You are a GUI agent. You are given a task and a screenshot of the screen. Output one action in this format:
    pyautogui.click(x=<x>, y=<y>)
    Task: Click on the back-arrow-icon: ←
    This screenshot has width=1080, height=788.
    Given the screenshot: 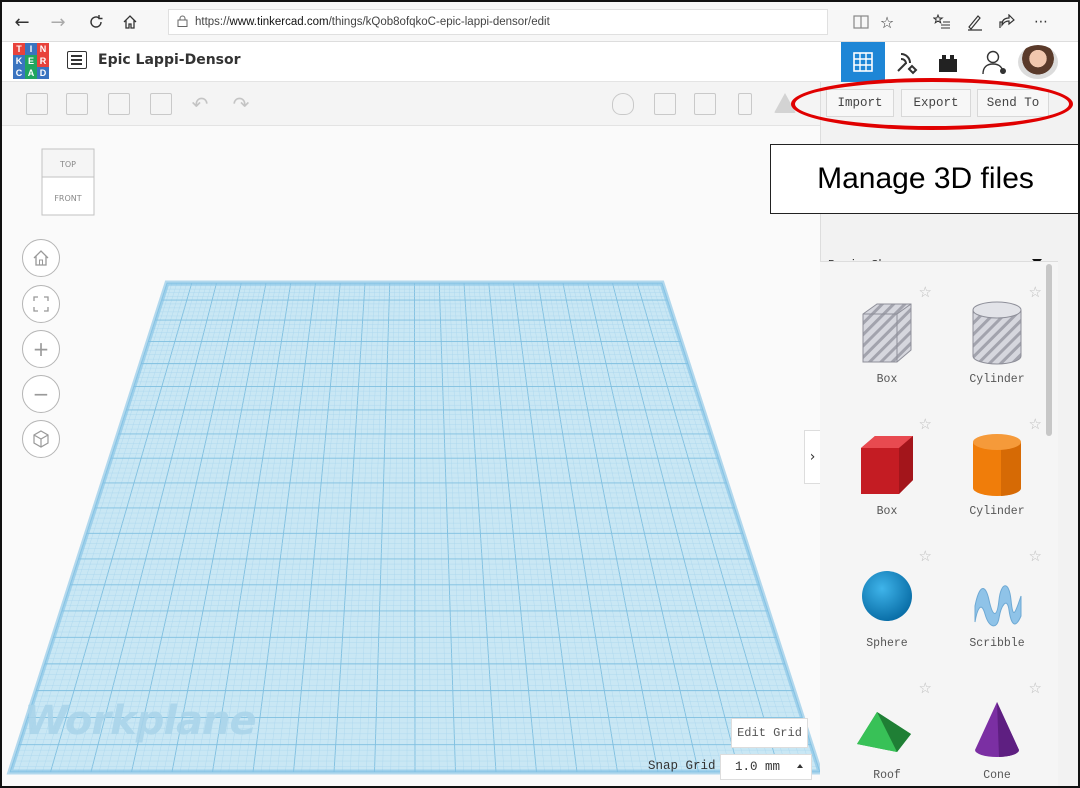 What is the action you would take?
    pyautogui.click(x=22, y=22)
    